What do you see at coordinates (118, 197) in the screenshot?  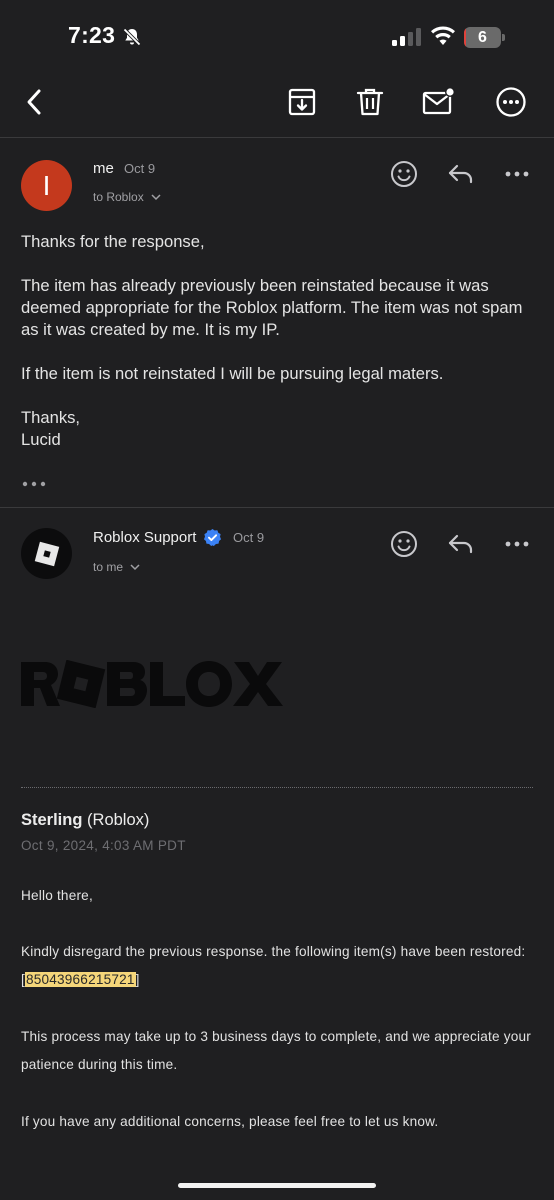 I see `recipient-label: to Roblox` at bounding box center [118, 197].